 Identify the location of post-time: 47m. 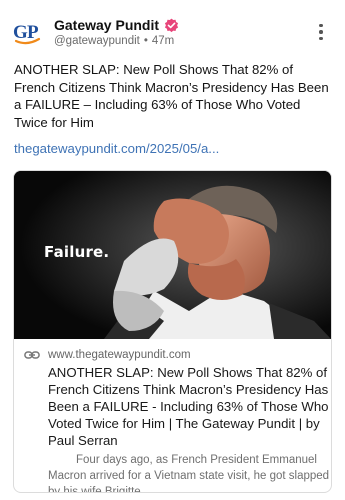
(163, 41).